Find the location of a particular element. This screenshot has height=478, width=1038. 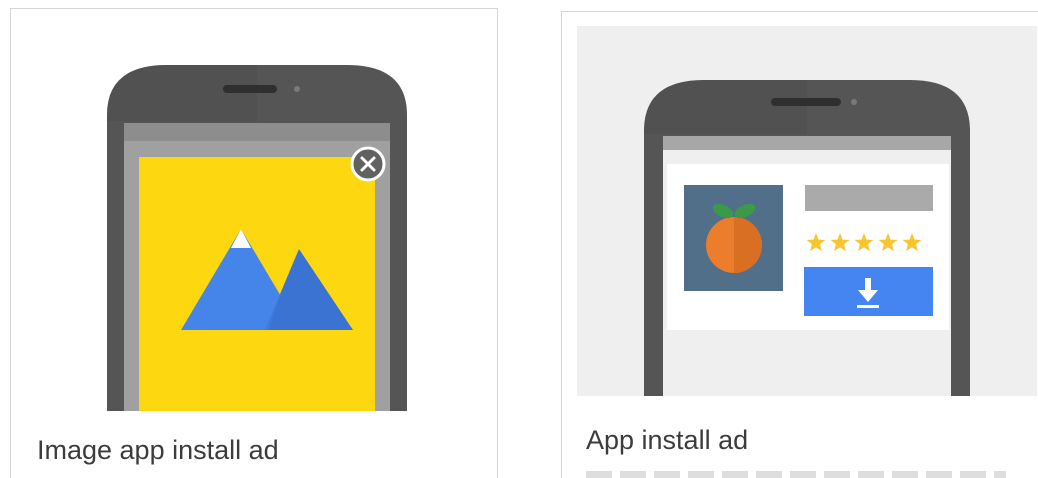

install-button is located at coordinates (868, 291).